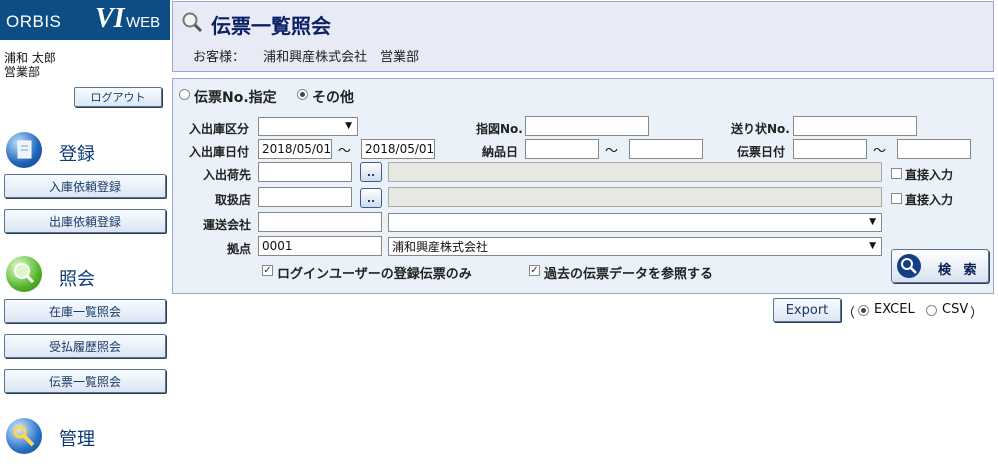  Describe the element at coordinates (855, 126) in the screenshot. I see `invoice-no-input` at that location.